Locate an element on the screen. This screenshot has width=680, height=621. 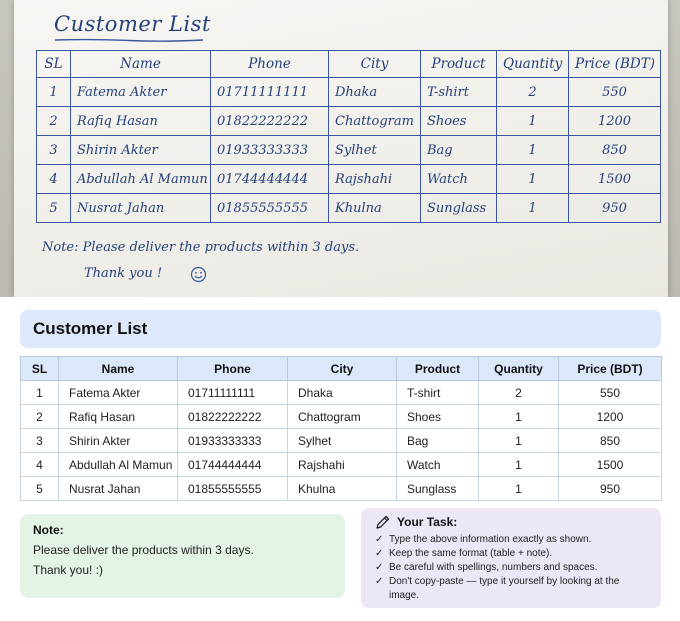
cell-price: 850 is located at coordinates (610, 440).